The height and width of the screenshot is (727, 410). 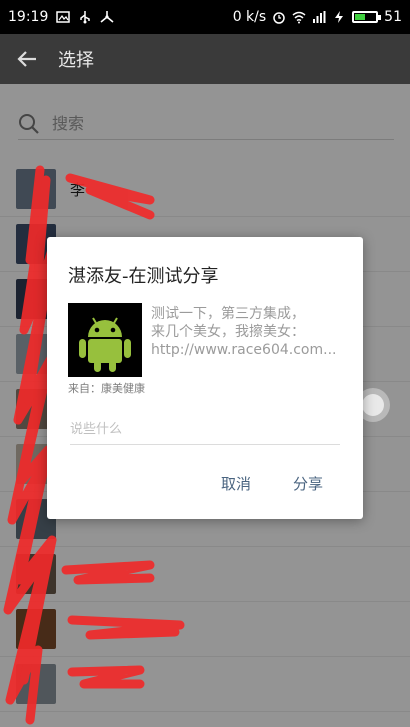 What do you see at coordinates (105, 344) in the screenshot?
I see `android-robot-icon` at bounding box center [105, 344].